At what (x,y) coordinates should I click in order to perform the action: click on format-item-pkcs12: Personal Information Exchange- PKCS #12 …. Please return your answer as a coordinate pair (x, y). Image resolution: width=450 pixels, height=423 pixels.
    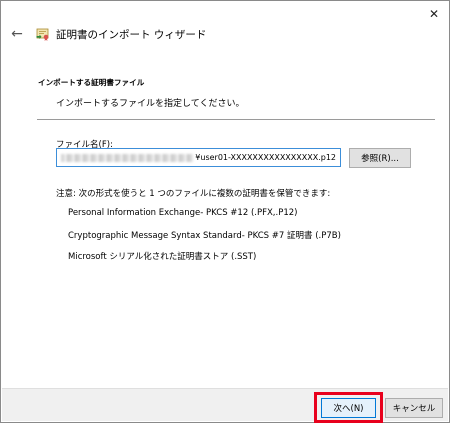
    Looking at the image, I should click on (183, 213).